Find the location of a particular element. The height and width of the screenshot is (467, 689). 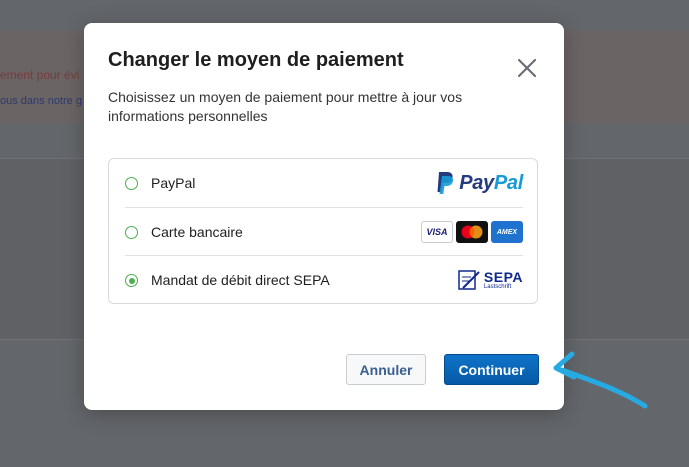

option-label: PayPal is located at coordinates (173, 183).